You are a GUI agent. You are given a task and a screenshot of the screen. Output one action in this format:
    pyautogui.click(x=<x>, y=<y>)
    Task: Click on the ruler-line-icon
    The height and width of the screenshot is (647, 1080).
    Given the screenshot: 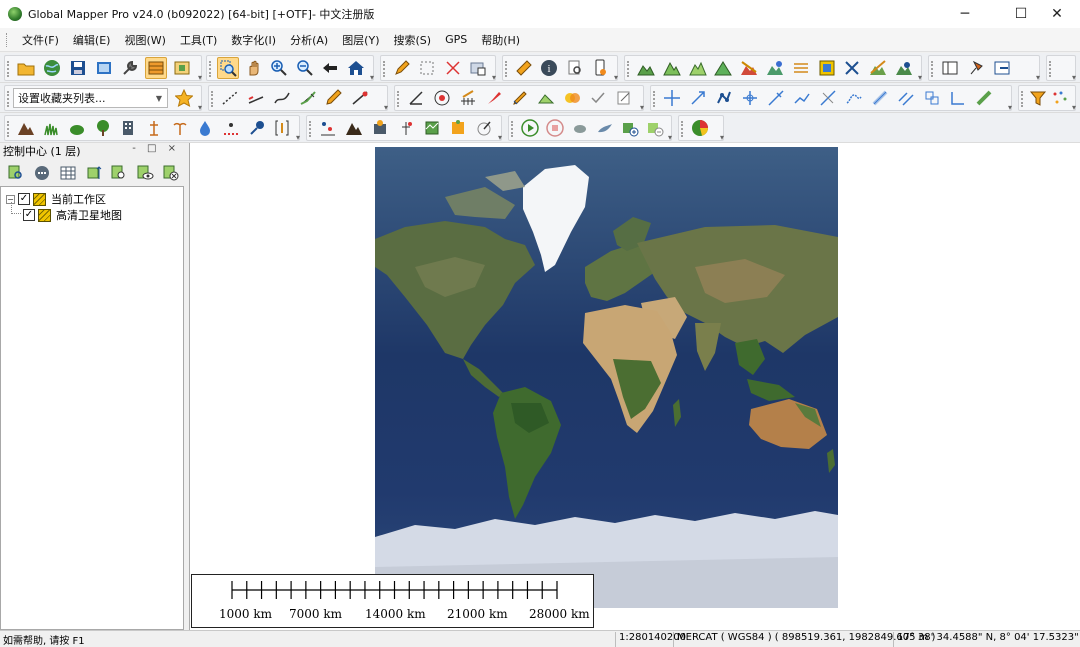 What is the action you would take?
    pyautogui.click(x=984, y=98)
    